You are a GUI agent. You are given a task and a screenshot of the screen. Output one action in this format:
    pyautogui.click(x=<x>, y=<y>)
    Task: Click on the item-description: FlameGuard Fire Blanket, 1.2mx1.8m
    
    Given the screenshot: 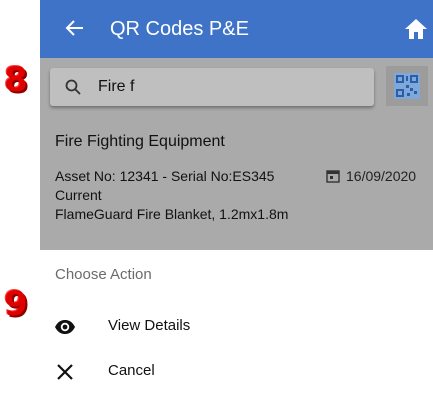 What is the action you would take?
    pyautogui.click(x=172, y=214)
    